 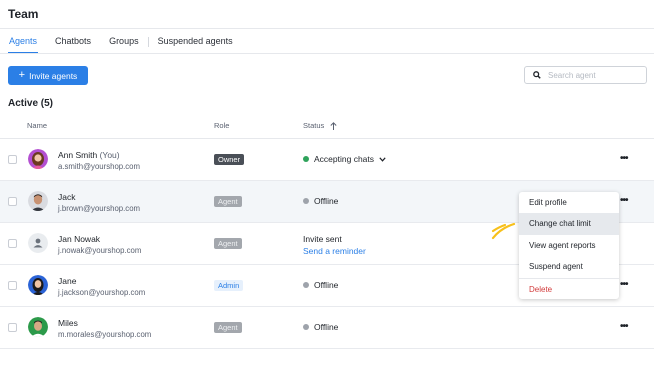 I want to click on section-title: Active (5), so click(x=31, y=103).